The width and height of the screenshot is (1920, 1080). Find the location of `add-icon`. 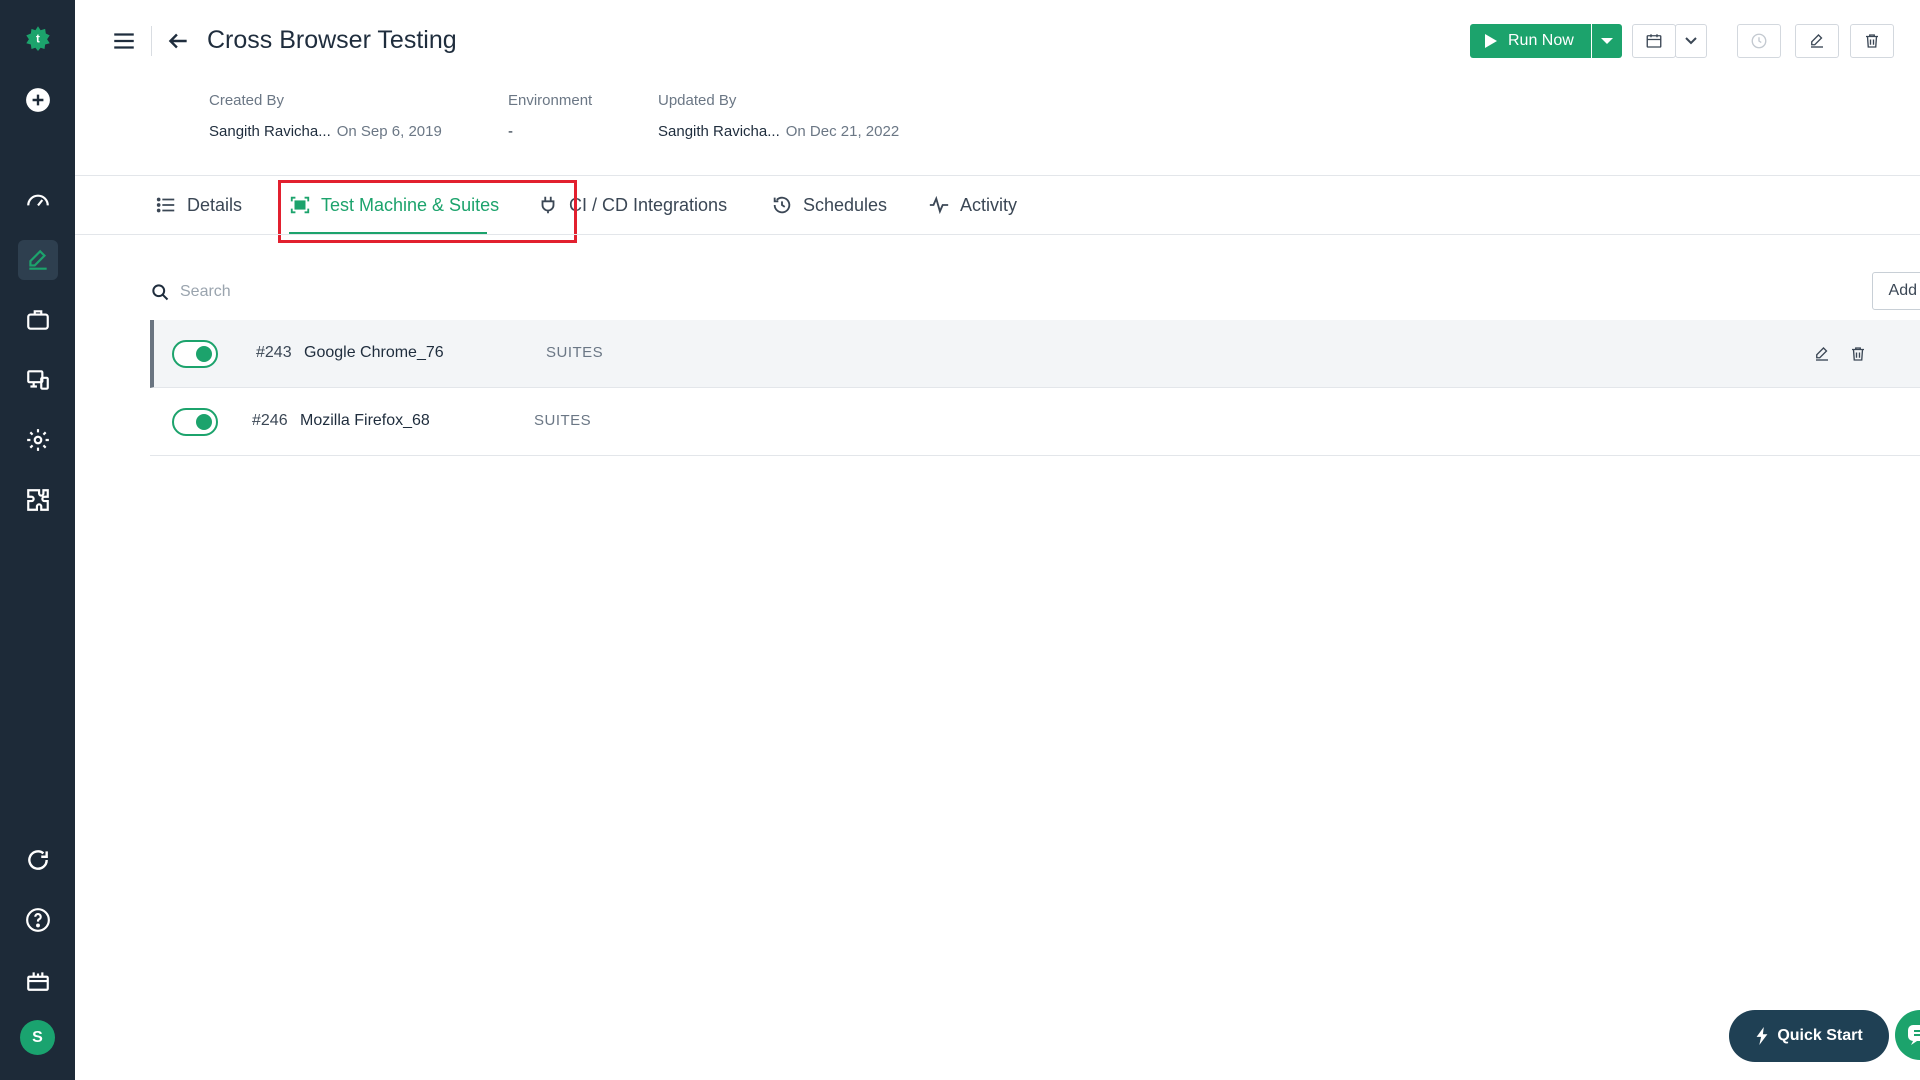

add-icon is located at coordinates (38, 100).